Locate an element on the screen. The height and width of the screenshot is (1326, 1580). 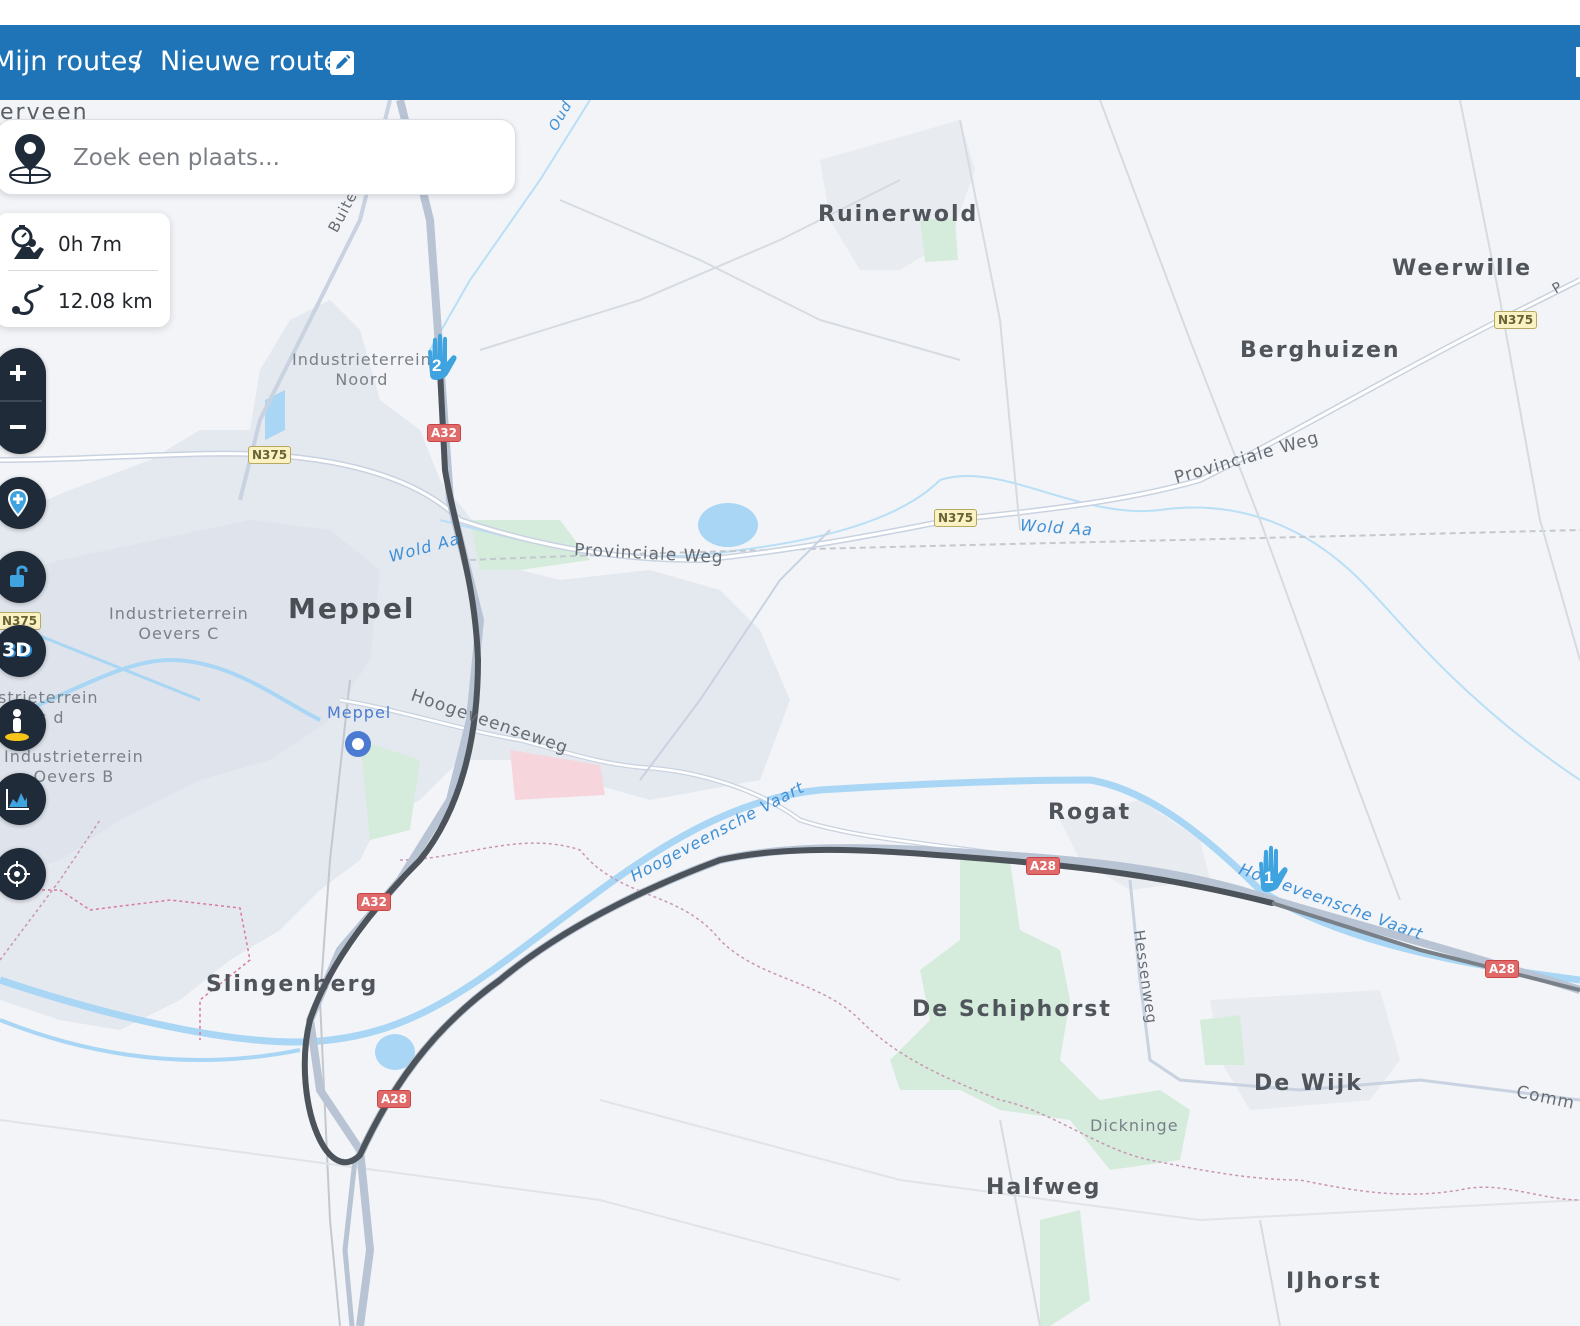
place-label-de-wijk: De Wijk is located at coordinates (1308, 1083).